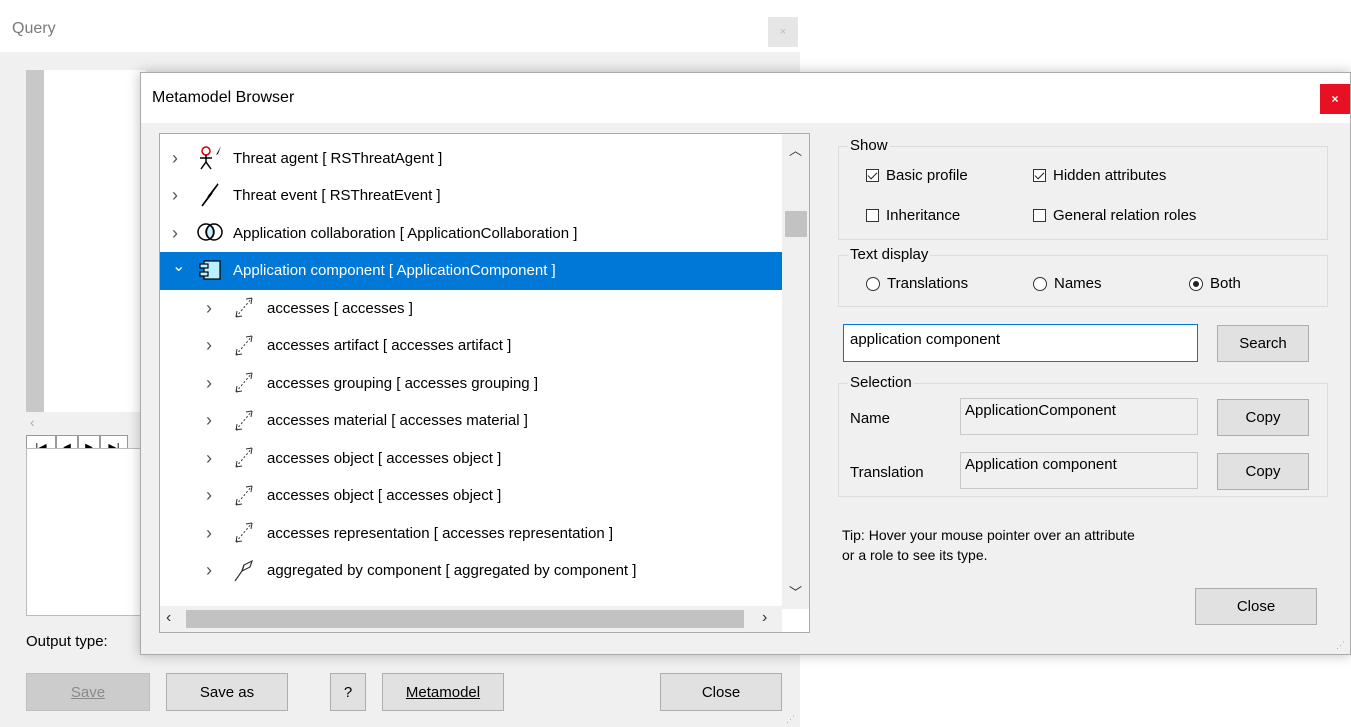 The image size is (1351, 727). Describe the element at coordinates (471, 308) in the screenshot. I see `tree-item: › accesses [ accesses ]` at that location.